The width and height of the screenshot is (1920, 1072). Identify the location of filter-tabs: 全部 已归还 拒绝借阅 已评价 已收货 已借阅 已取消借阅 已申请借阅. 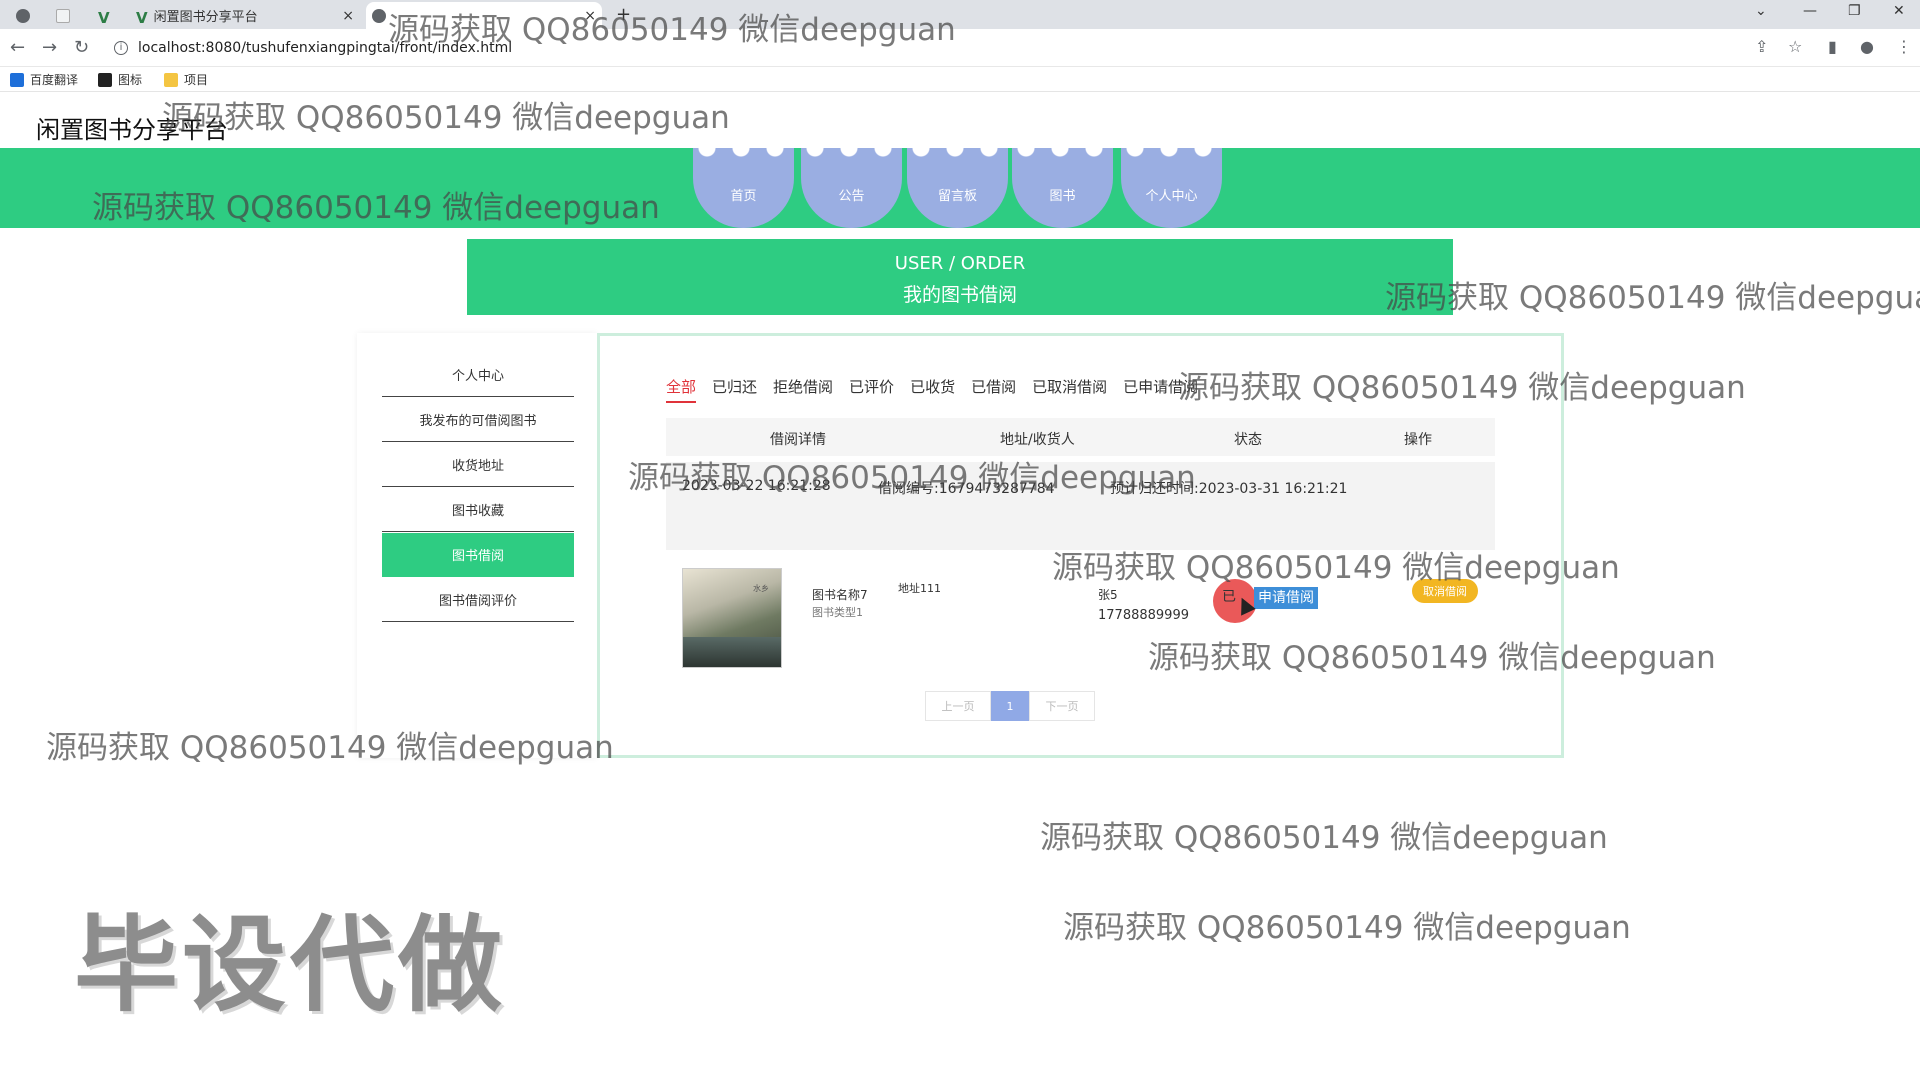
(940, 389).